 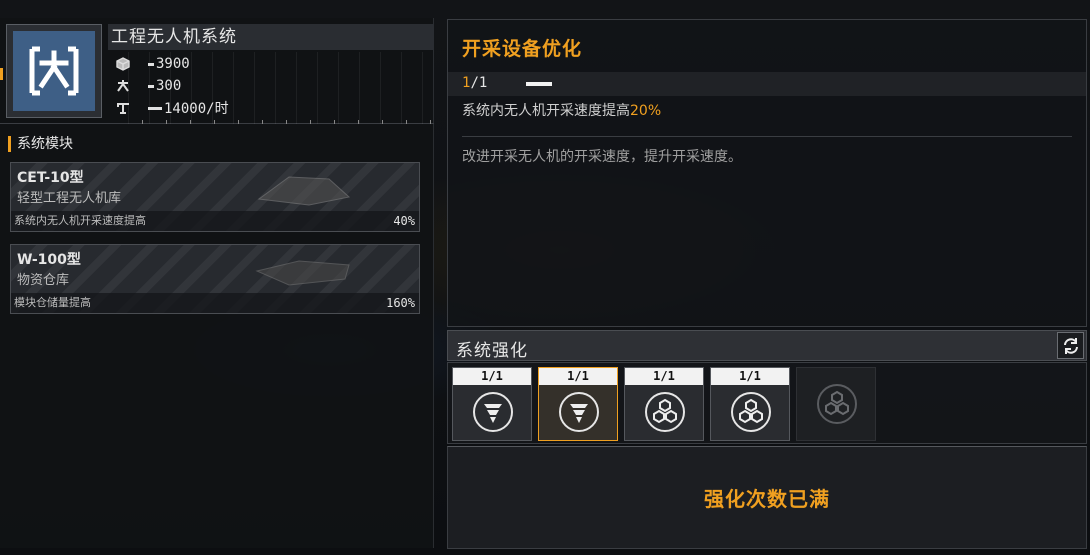 I want to click on module-desc: 模块仓储量提高, so click(x=215, y=303).